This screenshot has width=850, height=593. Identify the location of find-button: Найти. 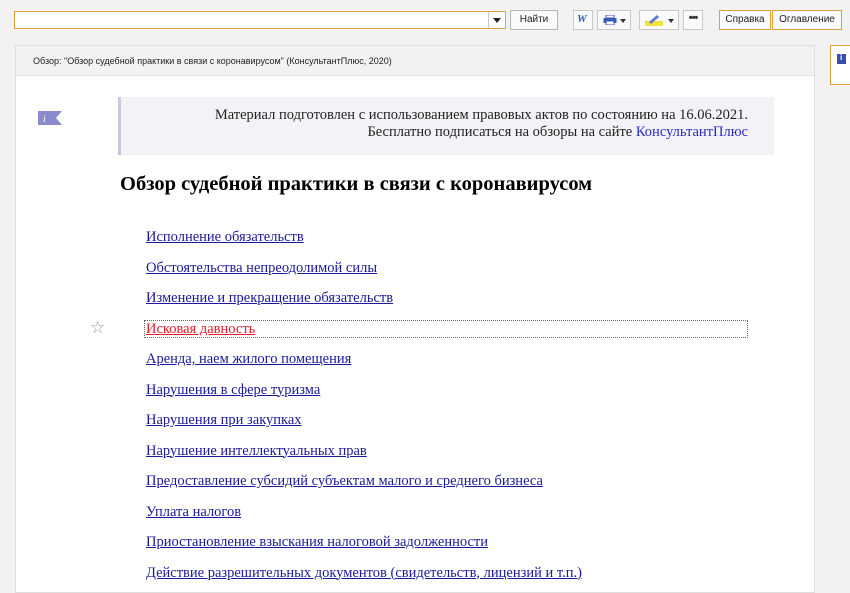
(534, 20).